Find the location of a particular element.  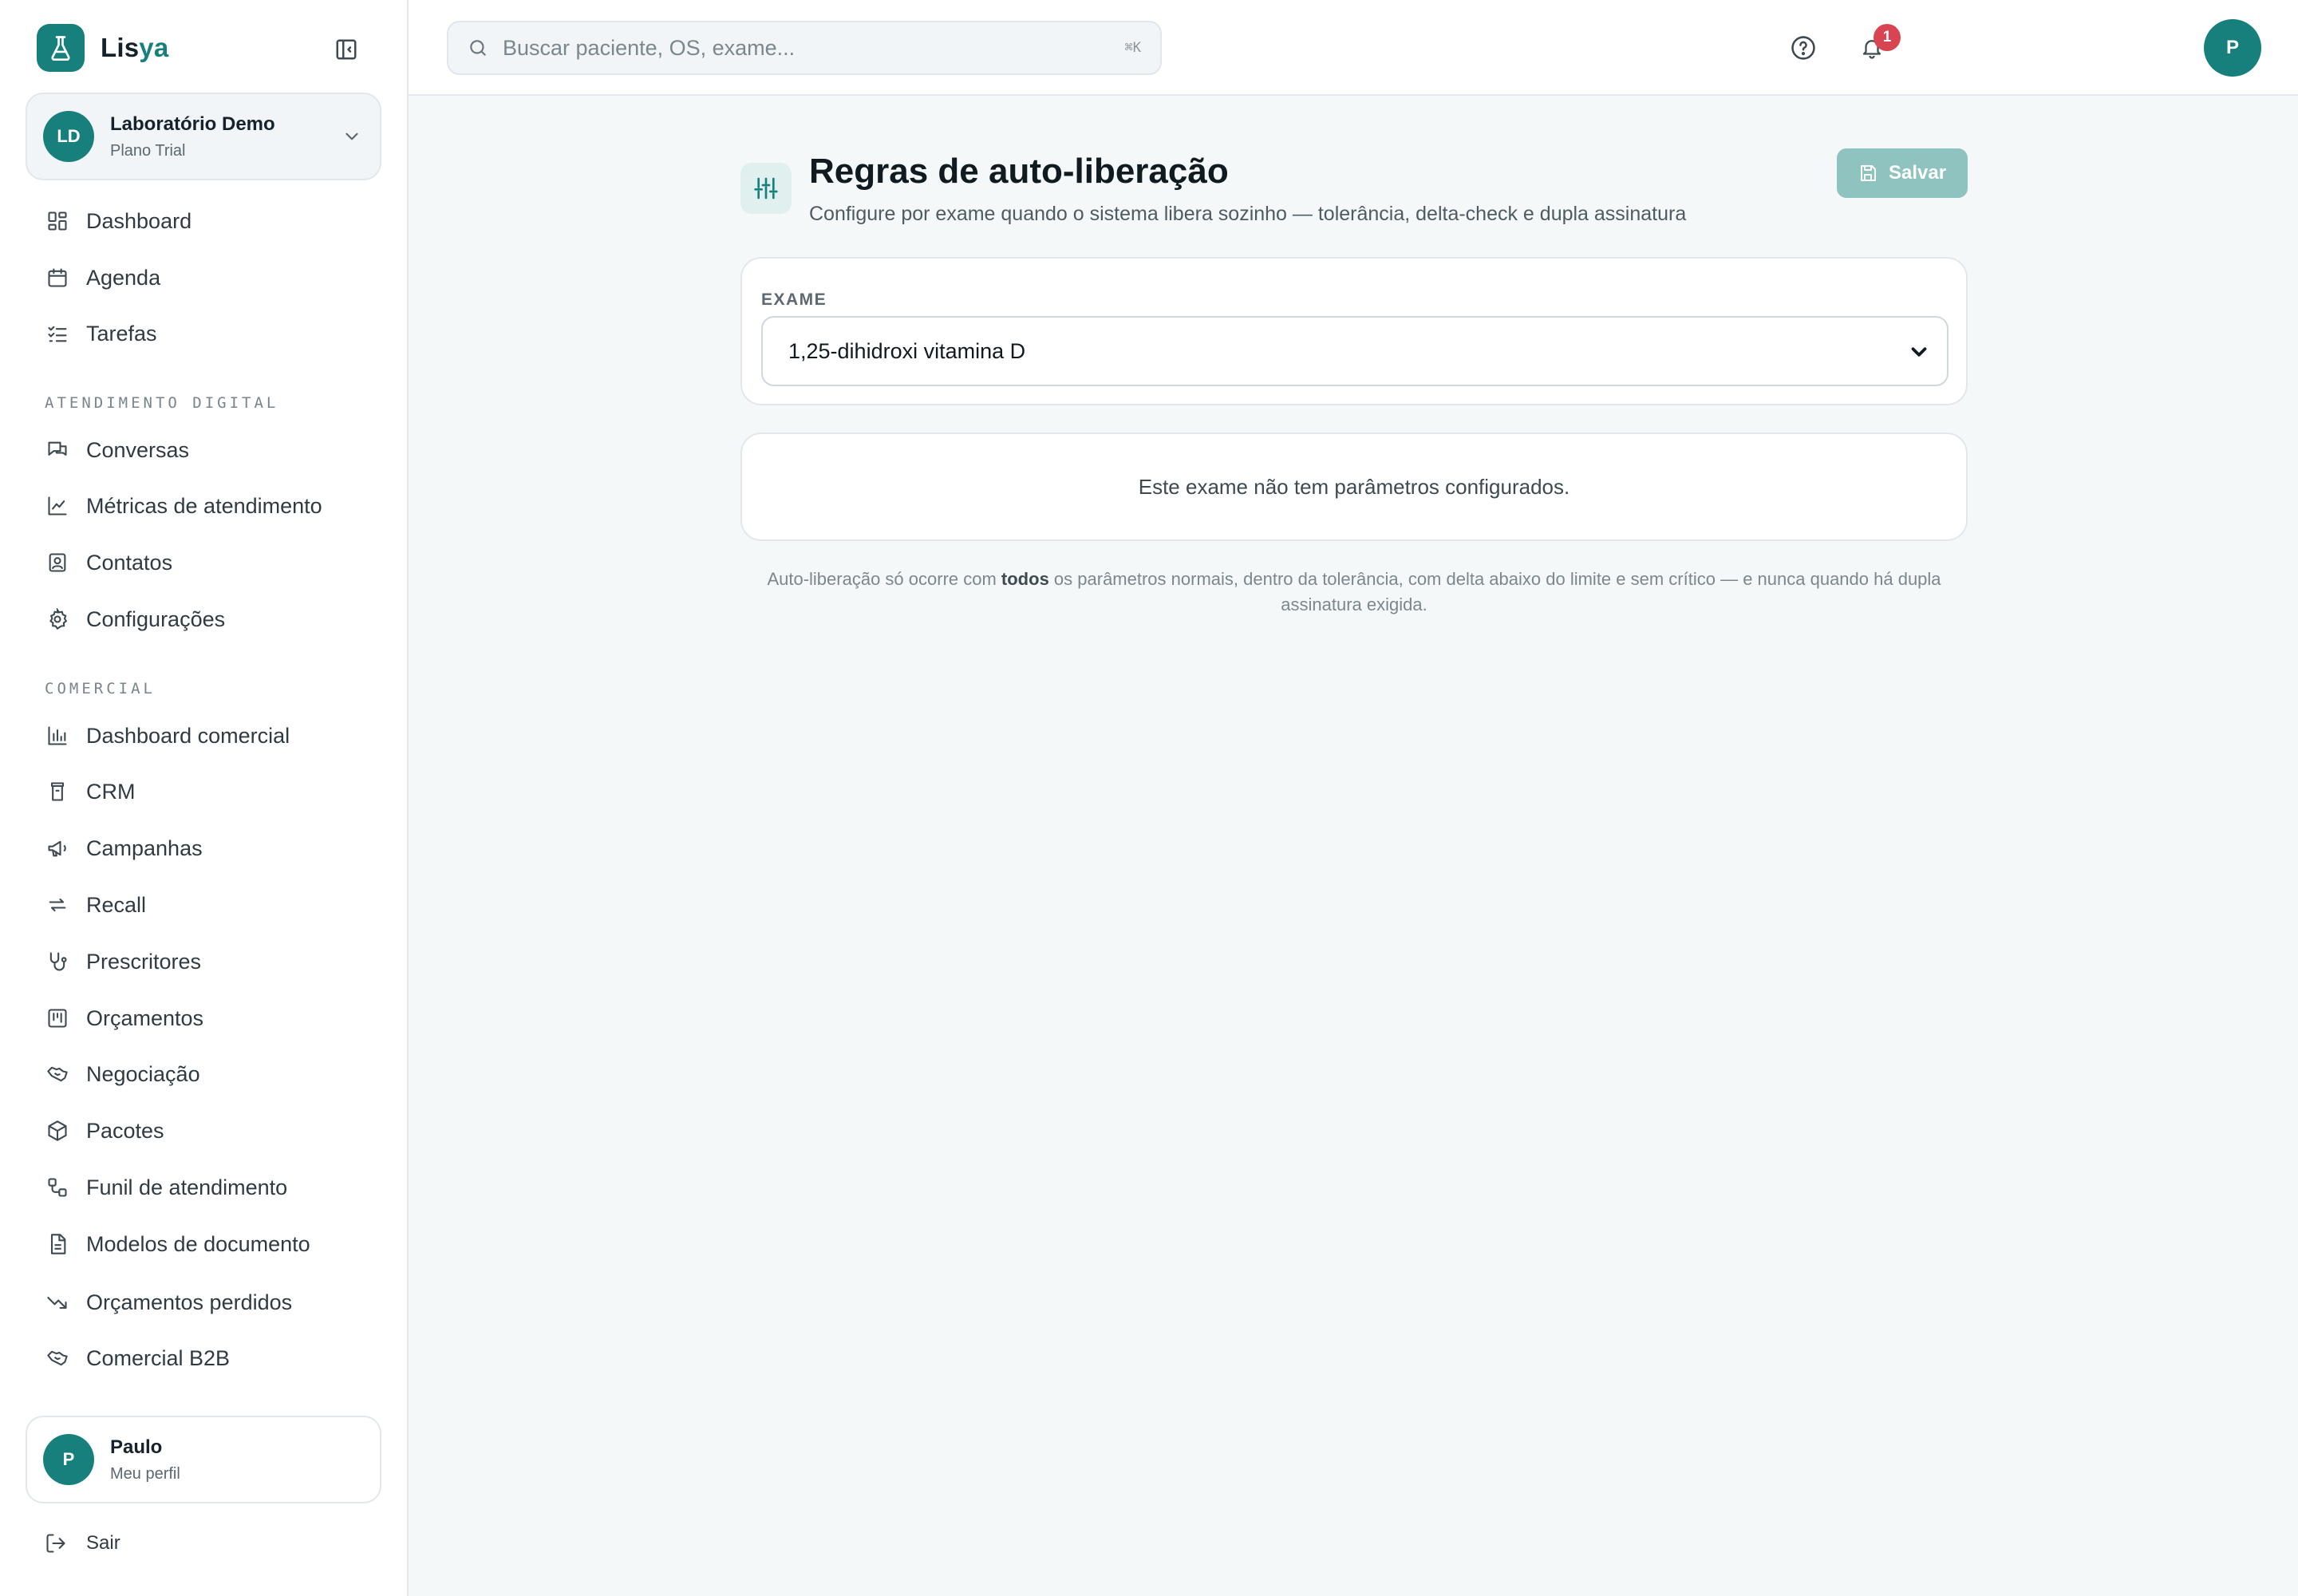

search-input is located at coordinates (814, 48).